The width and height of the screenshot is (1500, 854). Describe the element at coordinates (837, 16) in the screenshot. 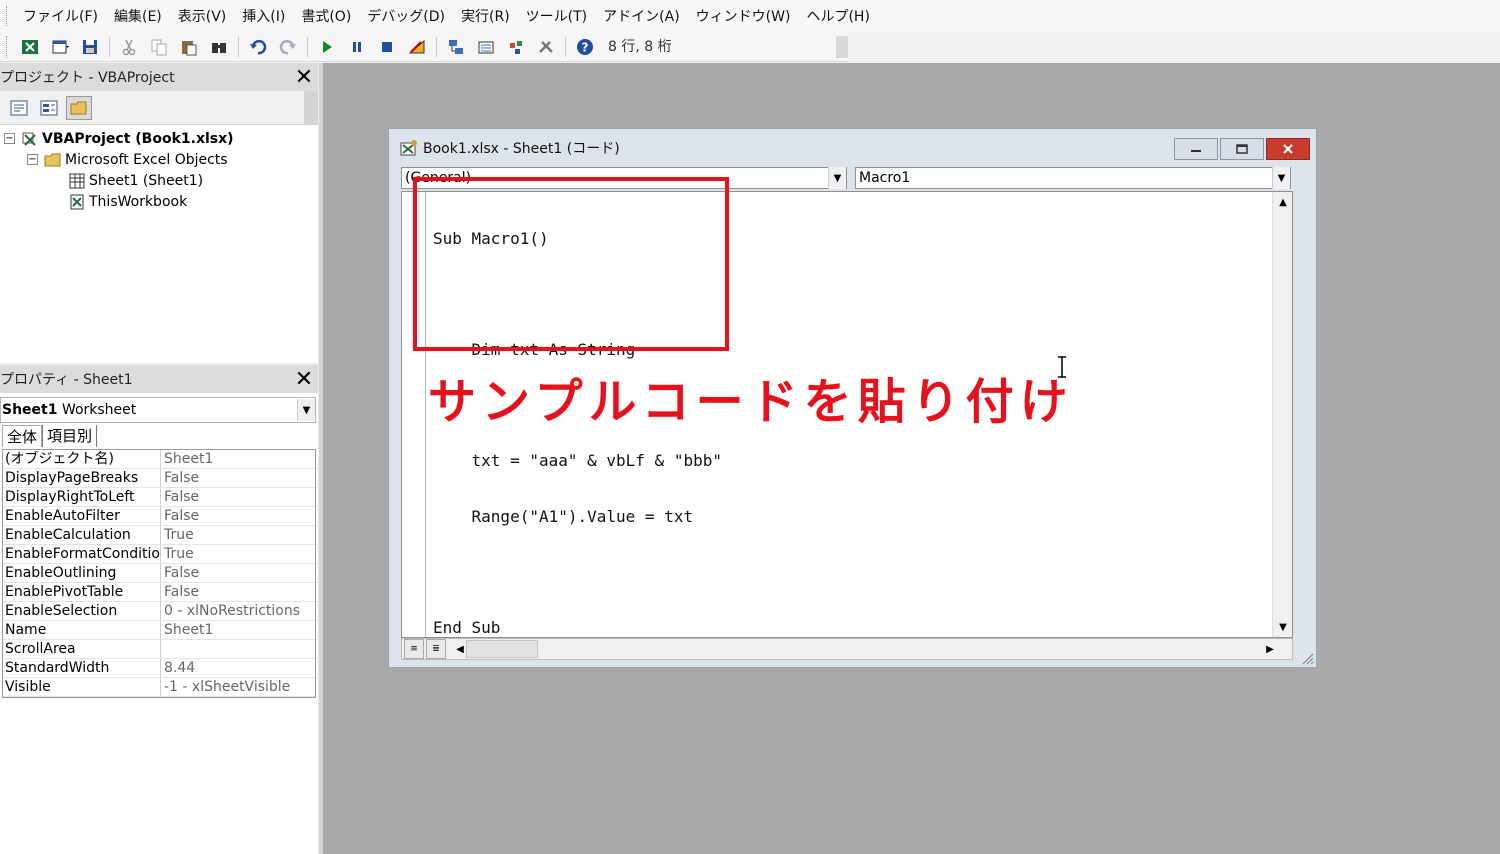

I see `menu-help: ヘルプ(H)` at that location.